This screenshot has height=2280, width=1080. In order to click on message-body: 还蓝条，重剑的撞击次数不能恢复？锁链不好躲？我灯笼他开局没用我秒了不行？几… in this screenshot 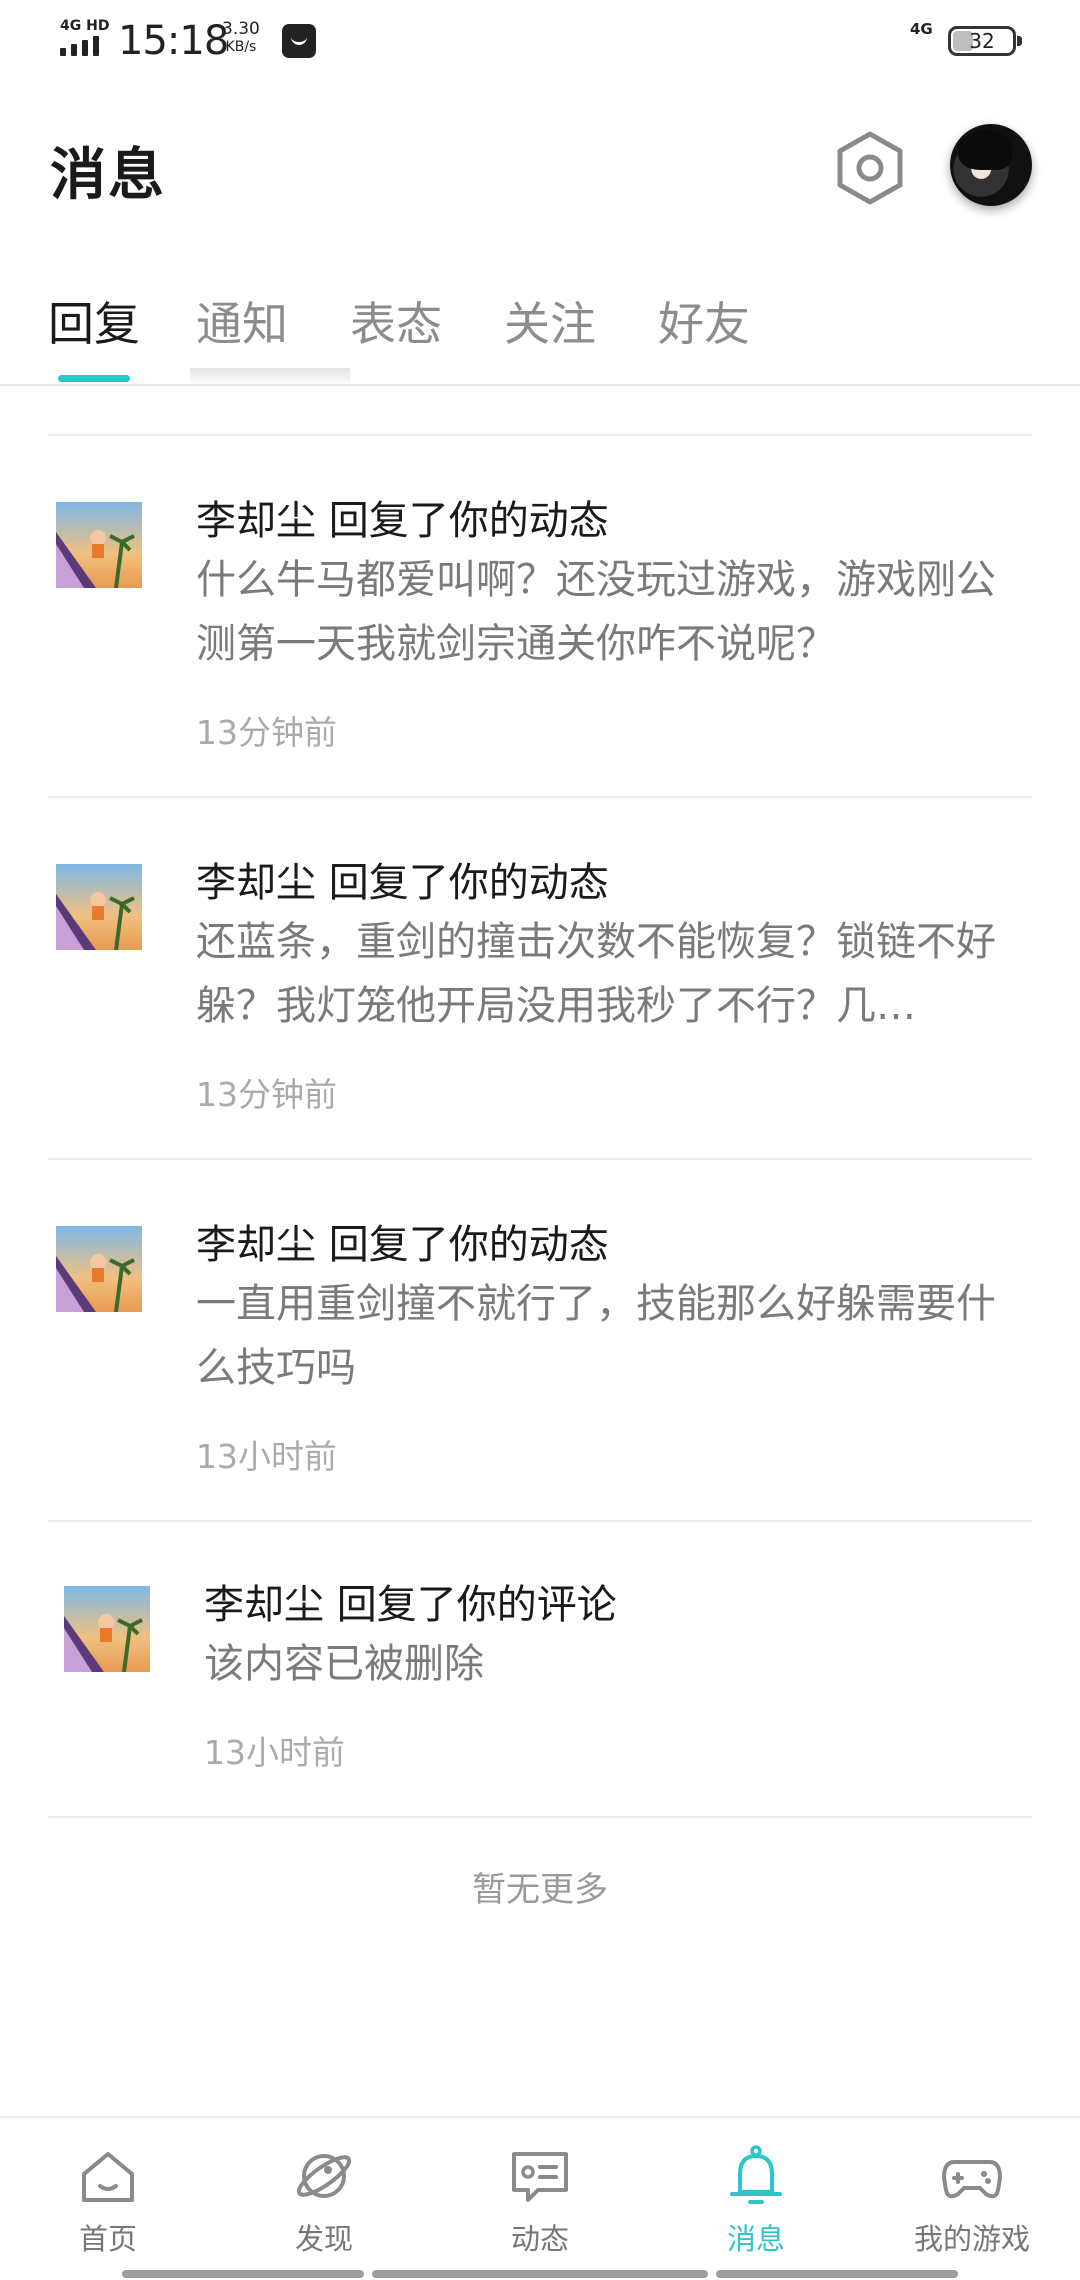, I will do `click(596, 974)`.